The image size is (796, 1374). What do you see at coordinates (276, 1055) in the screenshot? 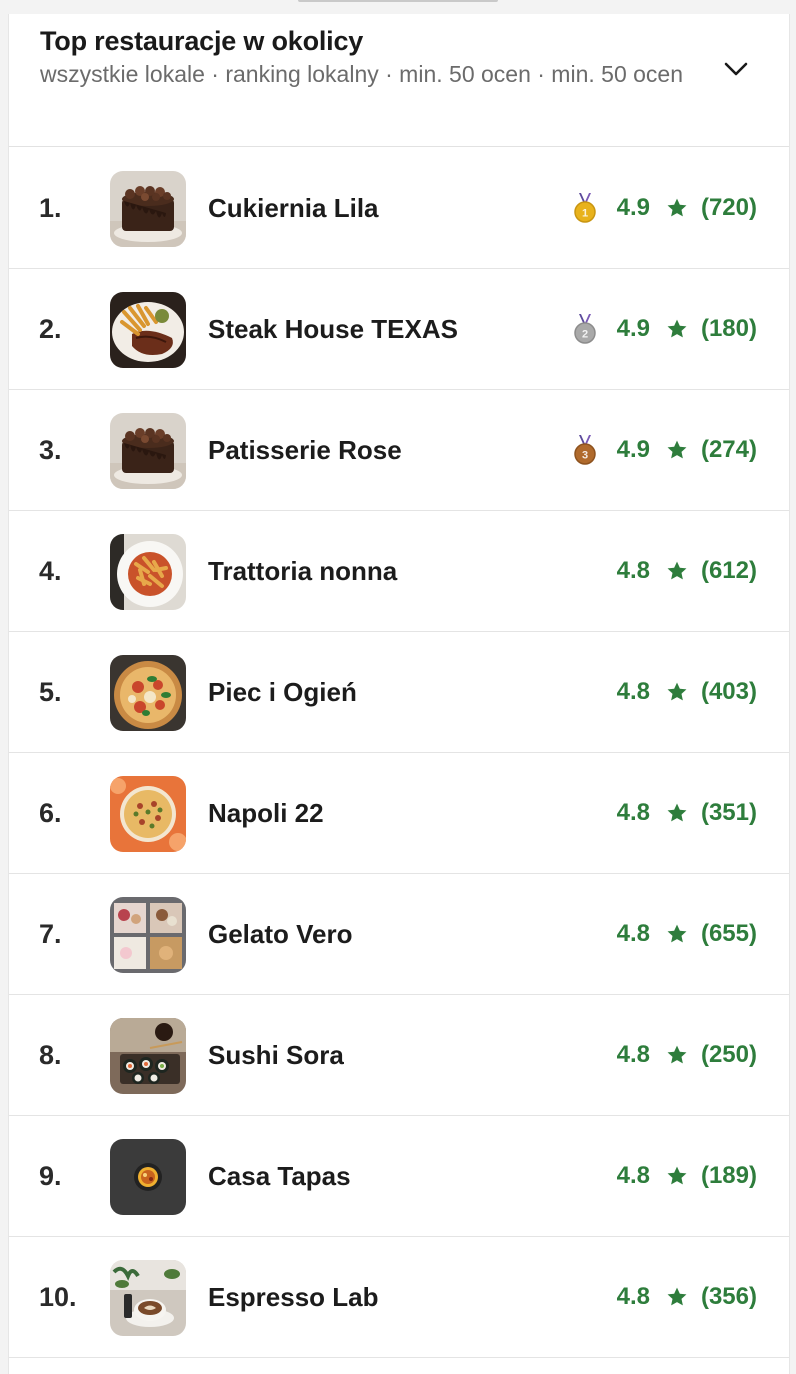
I see `restaurant-name: Sushi Sora` at bounding box center [276, 1055].